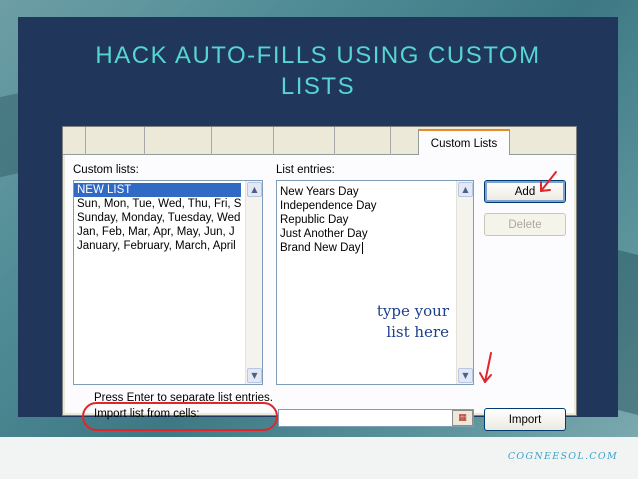  I want to click on custom-lists-label: Custom lists:, so click(106, 170).